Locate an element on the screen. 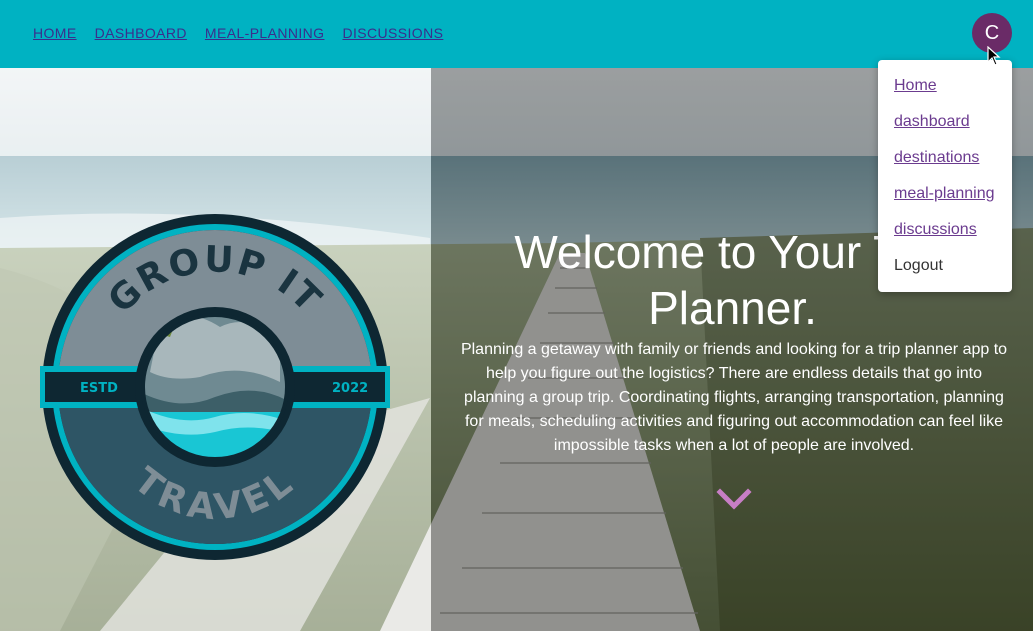  mouse-pointer-icon is located at coordinates (994, 56).